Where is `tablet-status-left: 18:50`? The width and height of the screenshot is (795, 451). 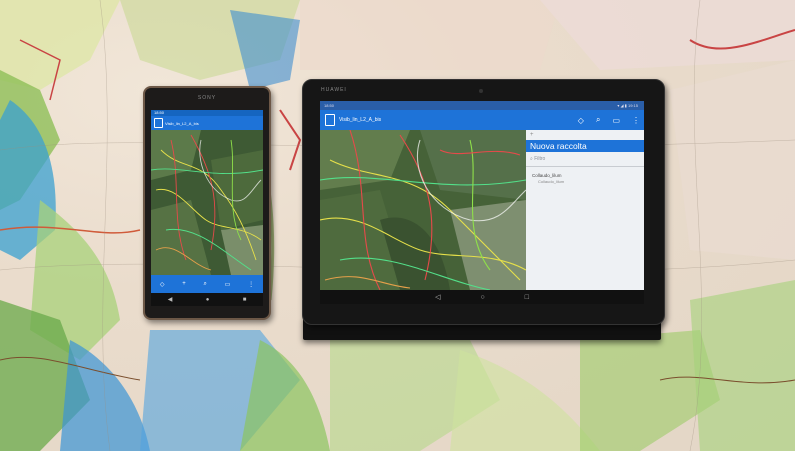 tablet-status-left: 18:50 is located at coordinates (329, 105).